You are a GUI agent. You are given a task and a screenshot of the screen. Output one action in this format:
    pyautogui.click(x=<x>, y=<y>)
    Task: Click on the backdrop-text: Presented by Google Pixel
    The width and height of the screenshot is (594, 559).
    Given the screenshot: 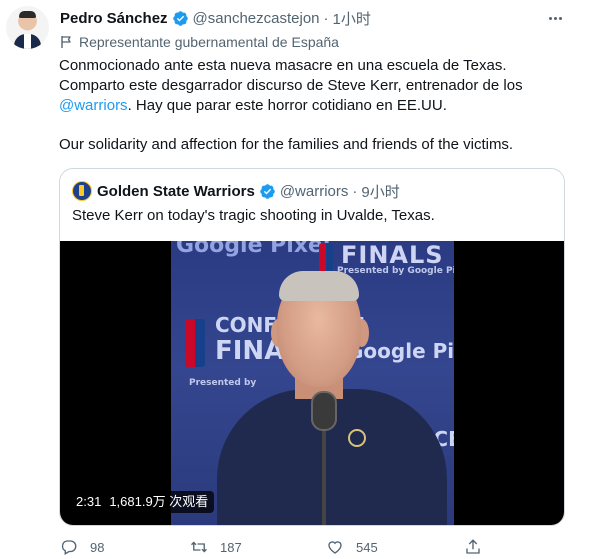 What is the action you would take?
    pyautogui.click(x=395, y=271)
    